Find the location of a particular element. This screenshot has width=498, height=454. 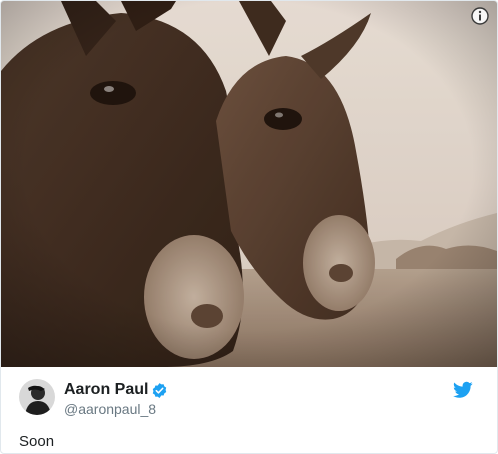

info-icon is located at coordinates (480, 16).